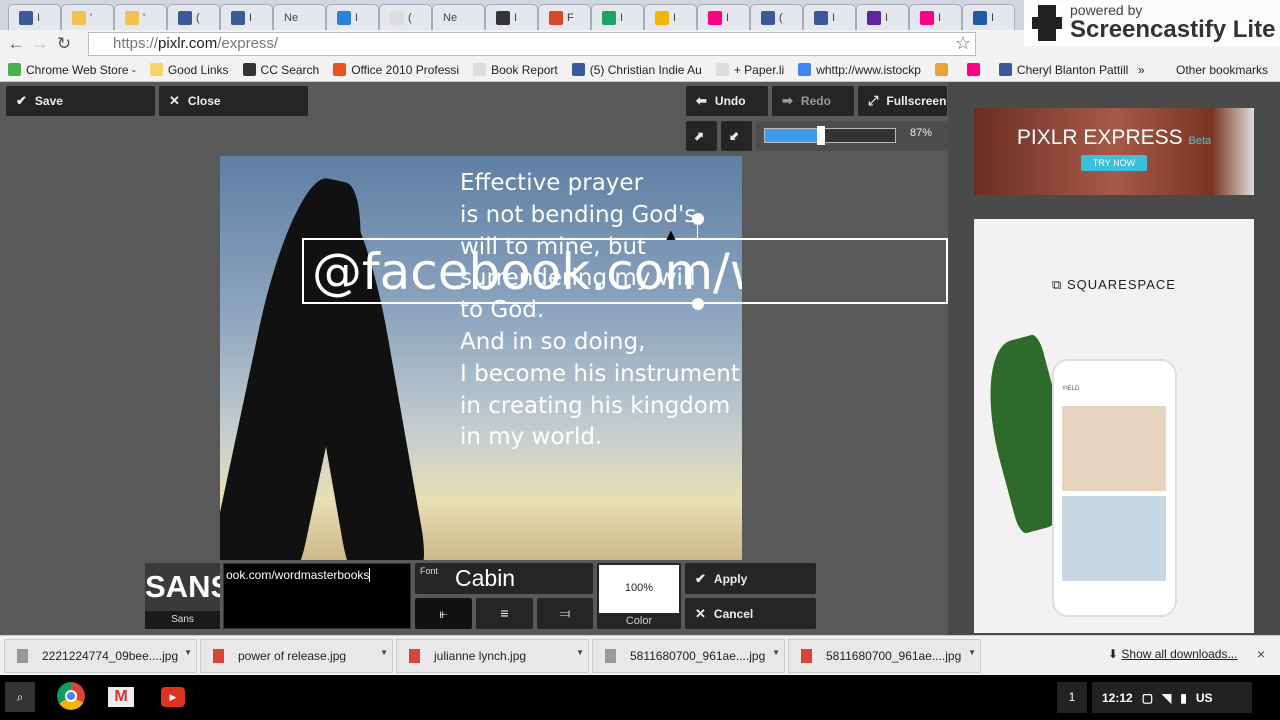 Image resolution: width=1280 pixels, height=720 pixels. I want to click on pixlr-ad-beta: Beta, so click(1200, 141).